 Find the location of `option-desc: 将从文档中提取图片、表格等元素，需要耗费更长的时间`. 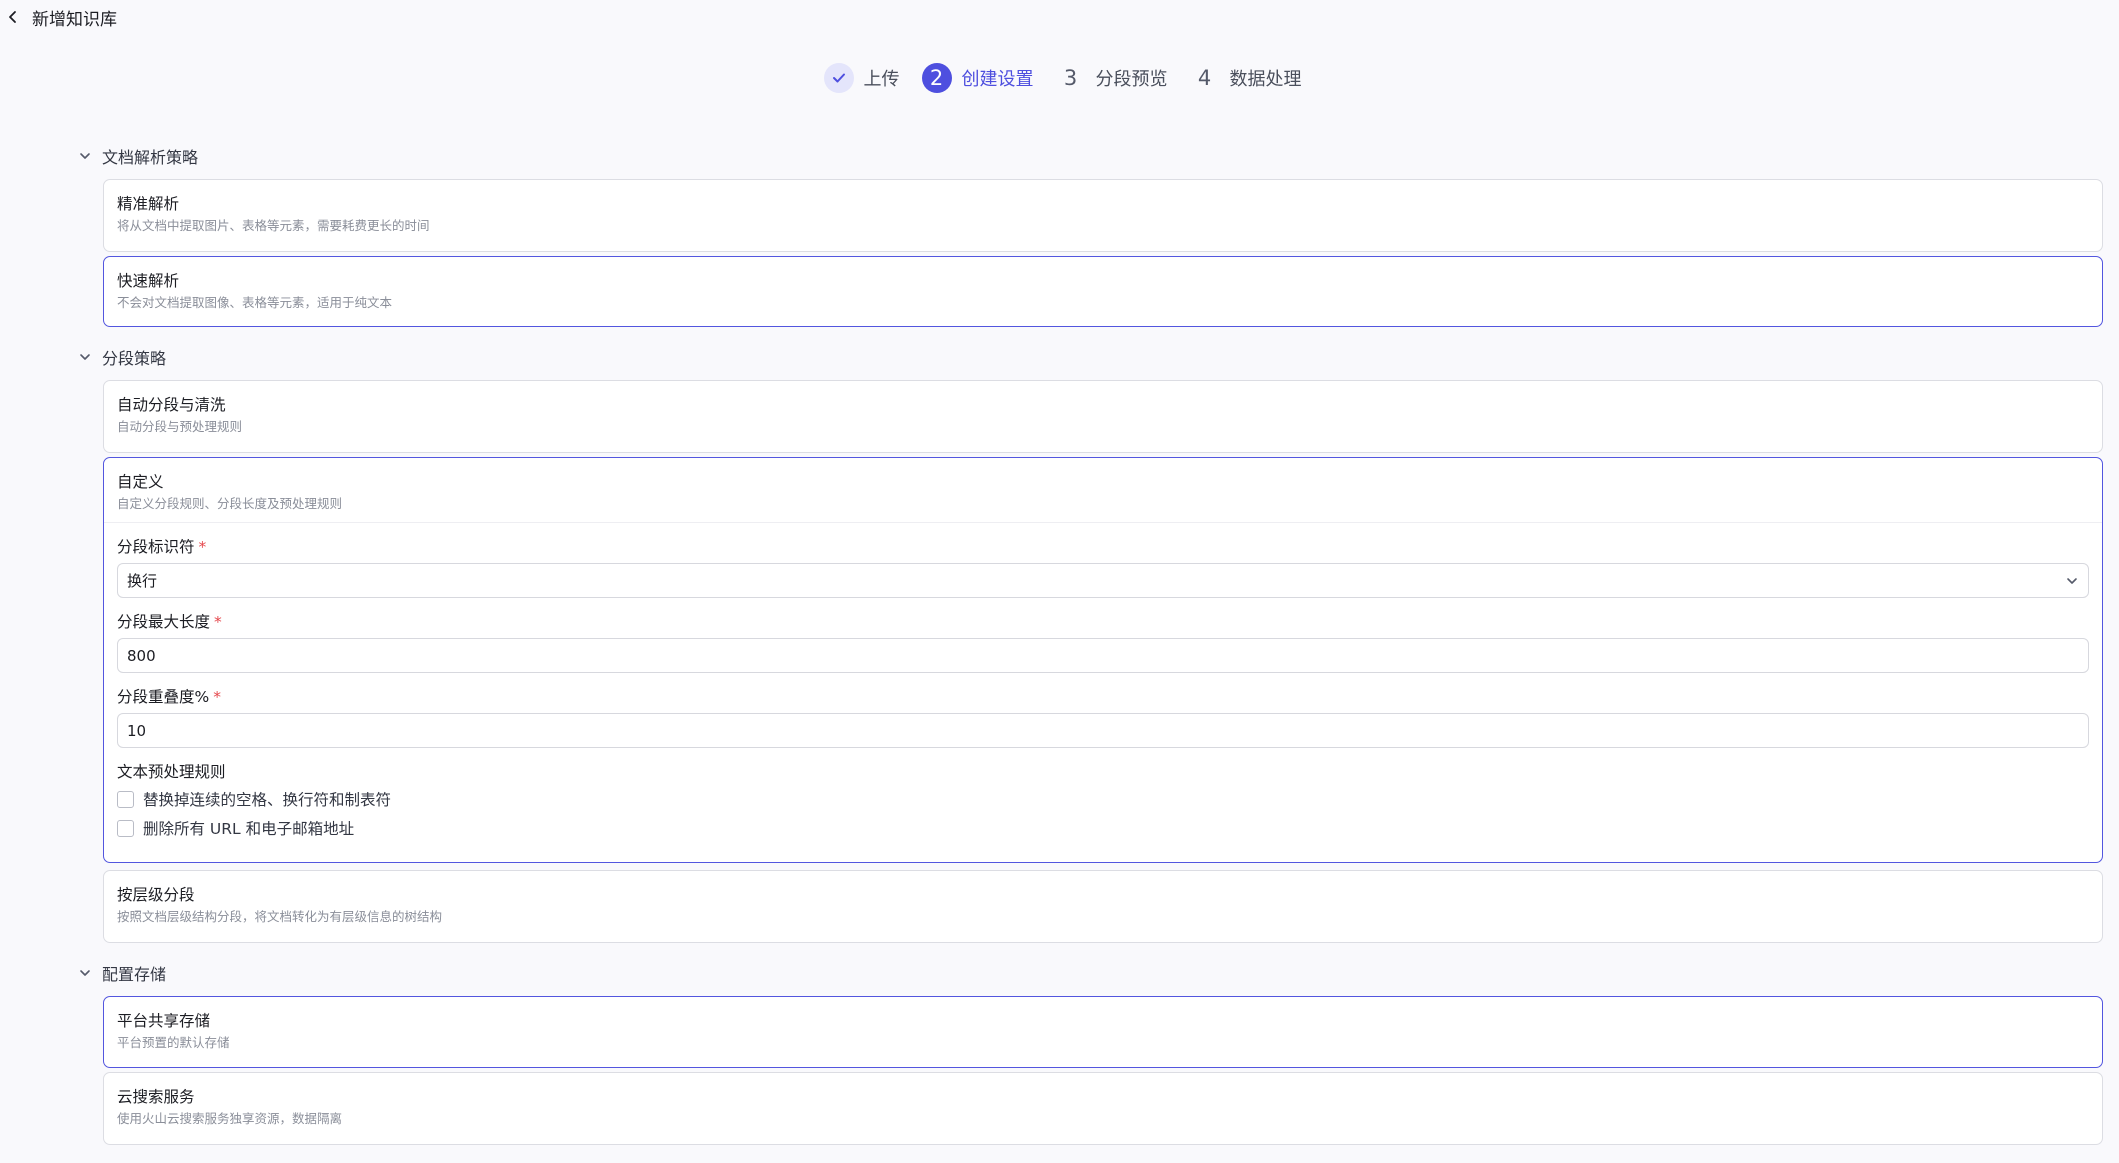

option-desc: 将从文档中提取图片、表格等元素，需要耗费更长的时间 is located at coordinates (273, 225).